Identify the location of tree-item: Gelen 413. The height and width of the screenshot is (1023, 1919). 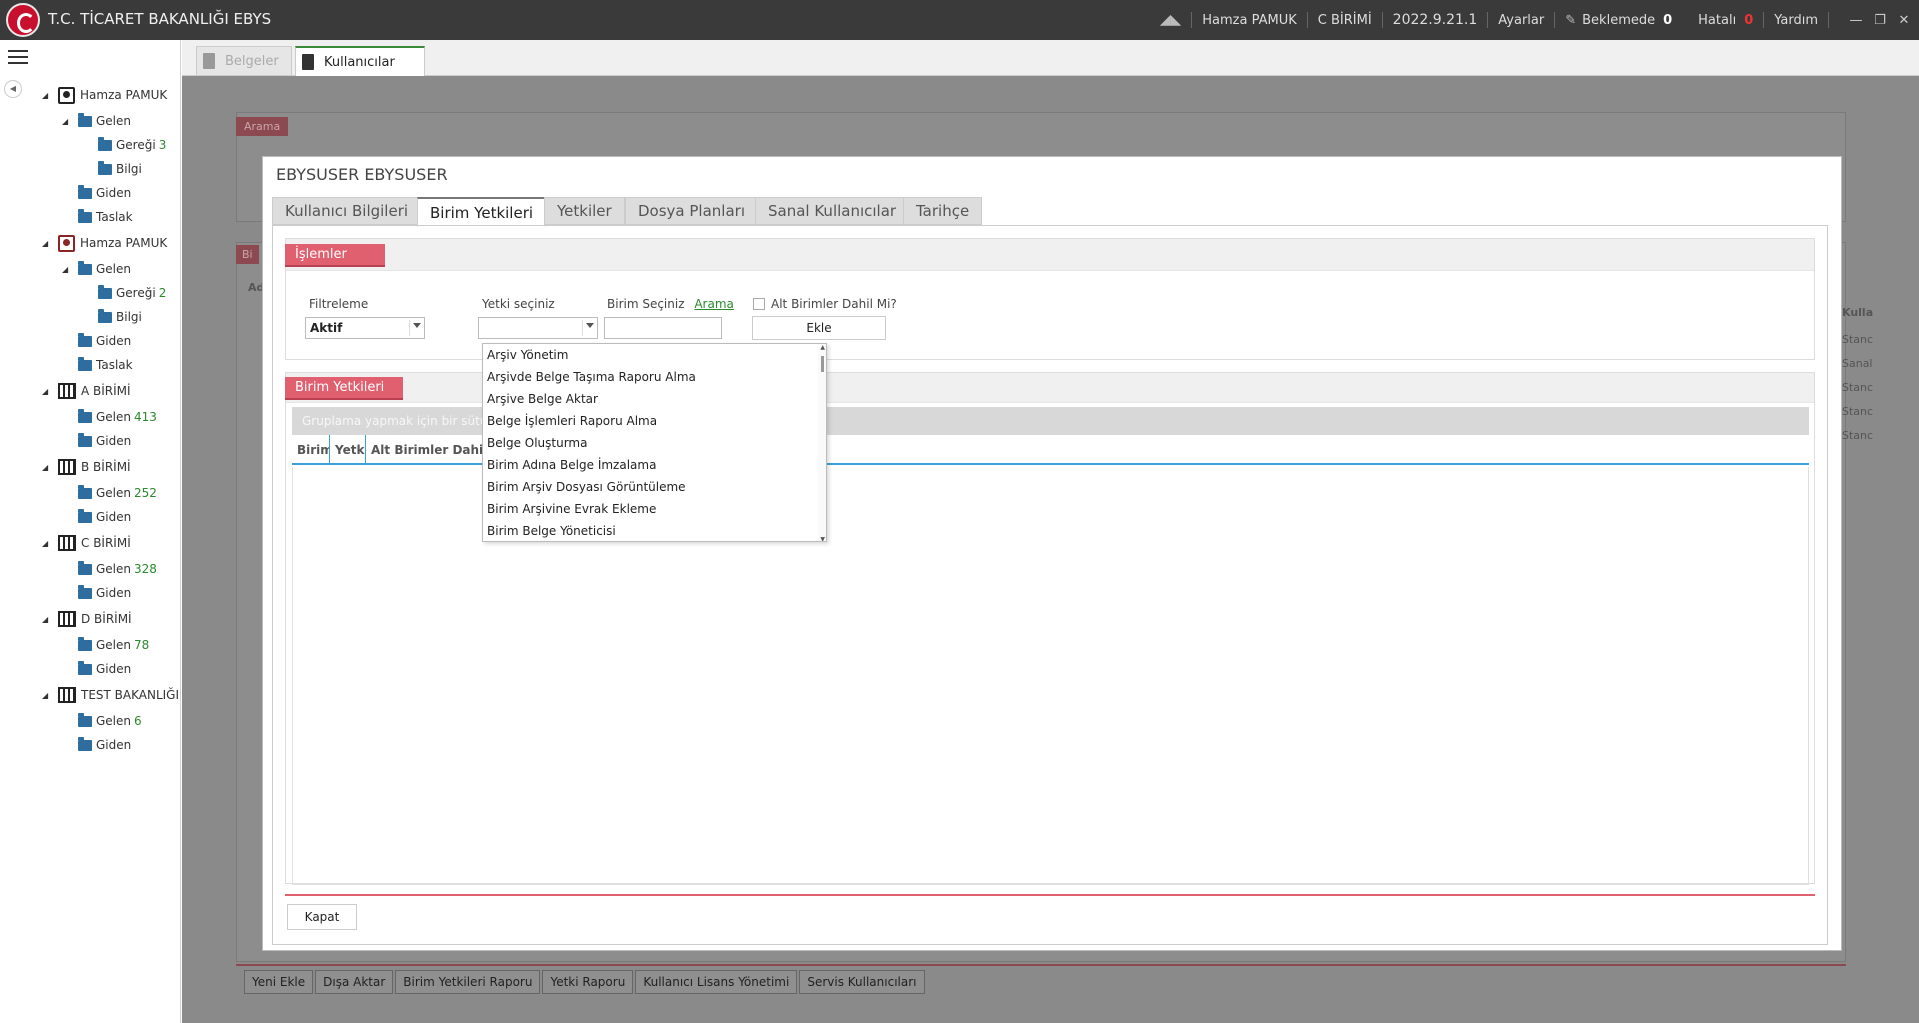
(117, 417).